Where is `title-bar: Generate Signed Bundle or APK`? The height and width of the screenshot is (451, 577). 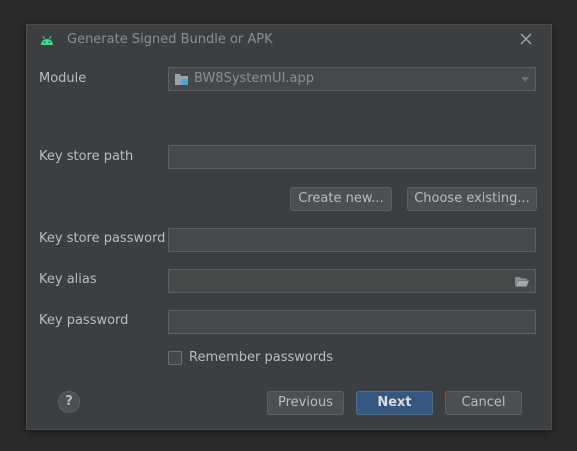
title-bar: Generate Signed Bundle or APK is located at coordinates (289, 40).